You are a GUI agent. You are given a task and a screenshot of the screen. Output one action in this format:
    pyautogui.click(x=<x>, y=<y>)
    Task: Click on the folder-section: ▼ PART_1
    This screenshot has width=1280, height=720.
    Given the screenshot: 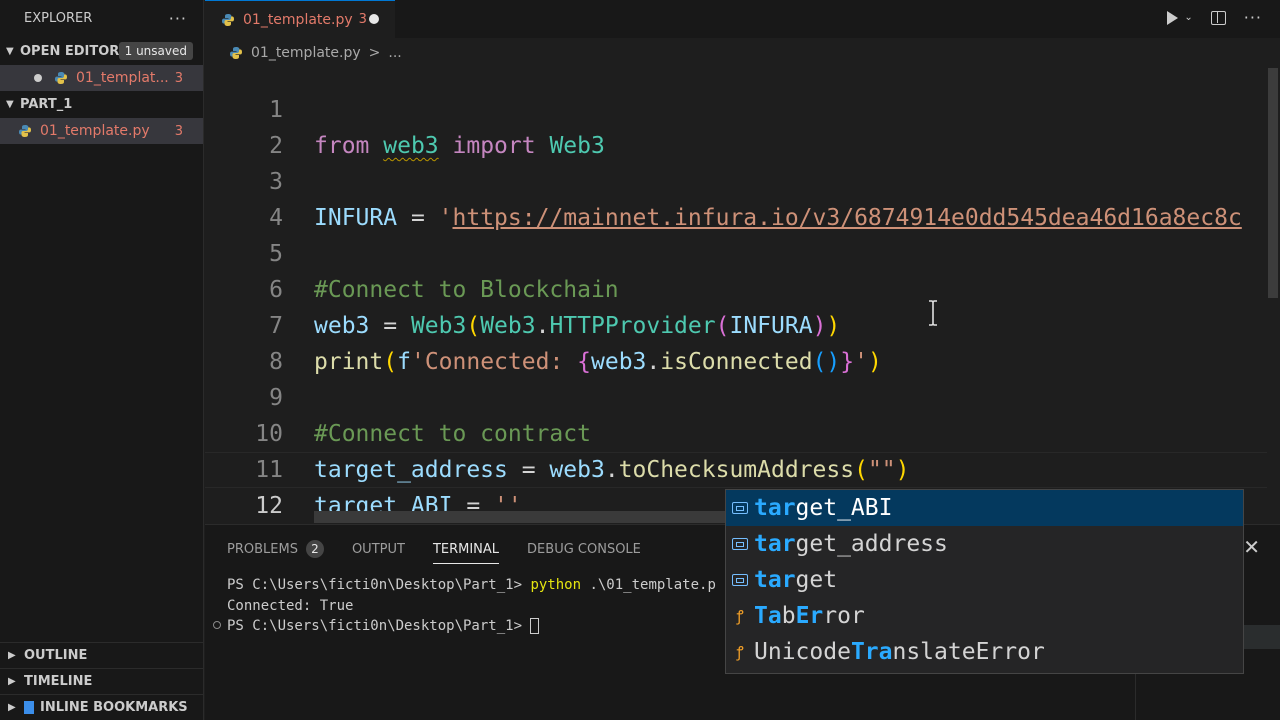 What is the action you would take?
    pyautogui.click(x=101, y=104)
    